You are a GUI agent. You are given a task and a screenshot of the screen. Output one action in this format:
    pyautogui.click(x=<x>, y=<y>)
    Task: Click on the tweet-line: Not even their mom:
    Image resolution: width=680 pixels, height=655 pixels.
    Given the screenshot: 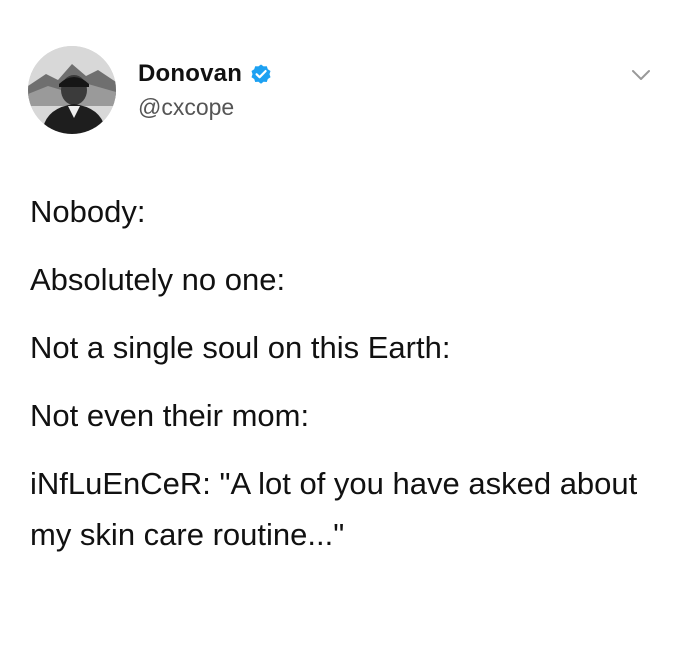 What is the action you would take?
    pyautogui.click(x=170, y=415)
    